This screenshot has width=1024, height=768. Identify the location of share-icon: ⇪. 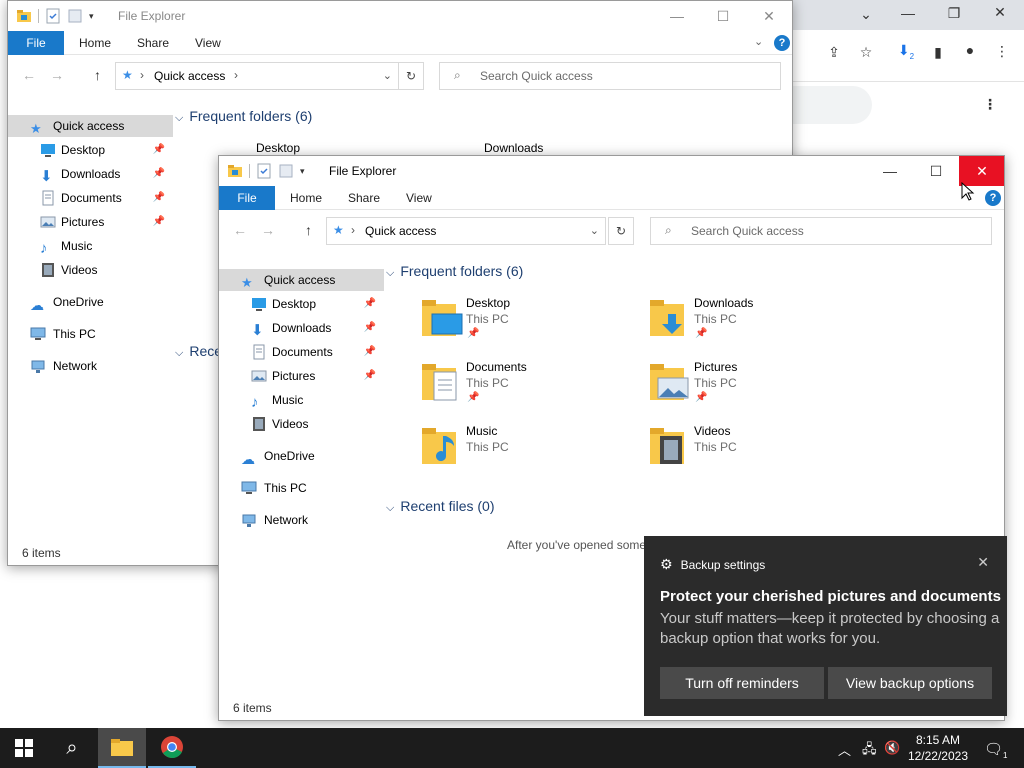
(834, 52).